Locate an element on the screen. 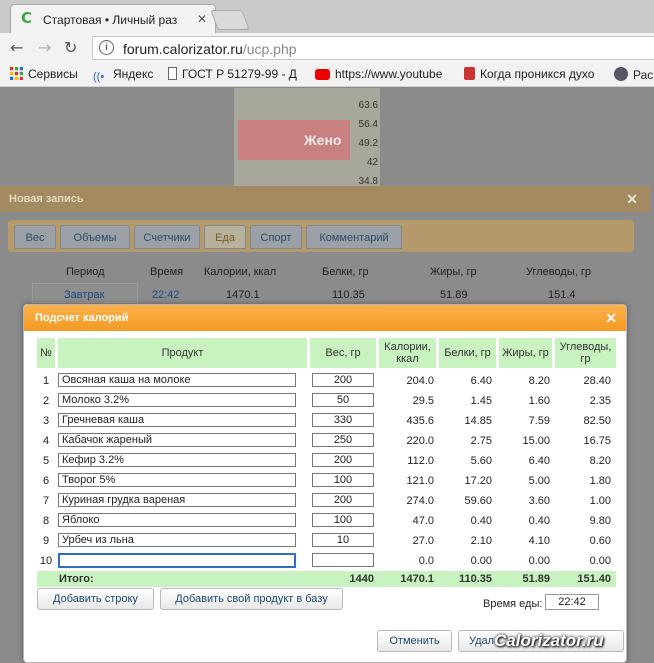 The image size is (654, 663). tab-measurements: Объемы is located at coordinates (95, 237).